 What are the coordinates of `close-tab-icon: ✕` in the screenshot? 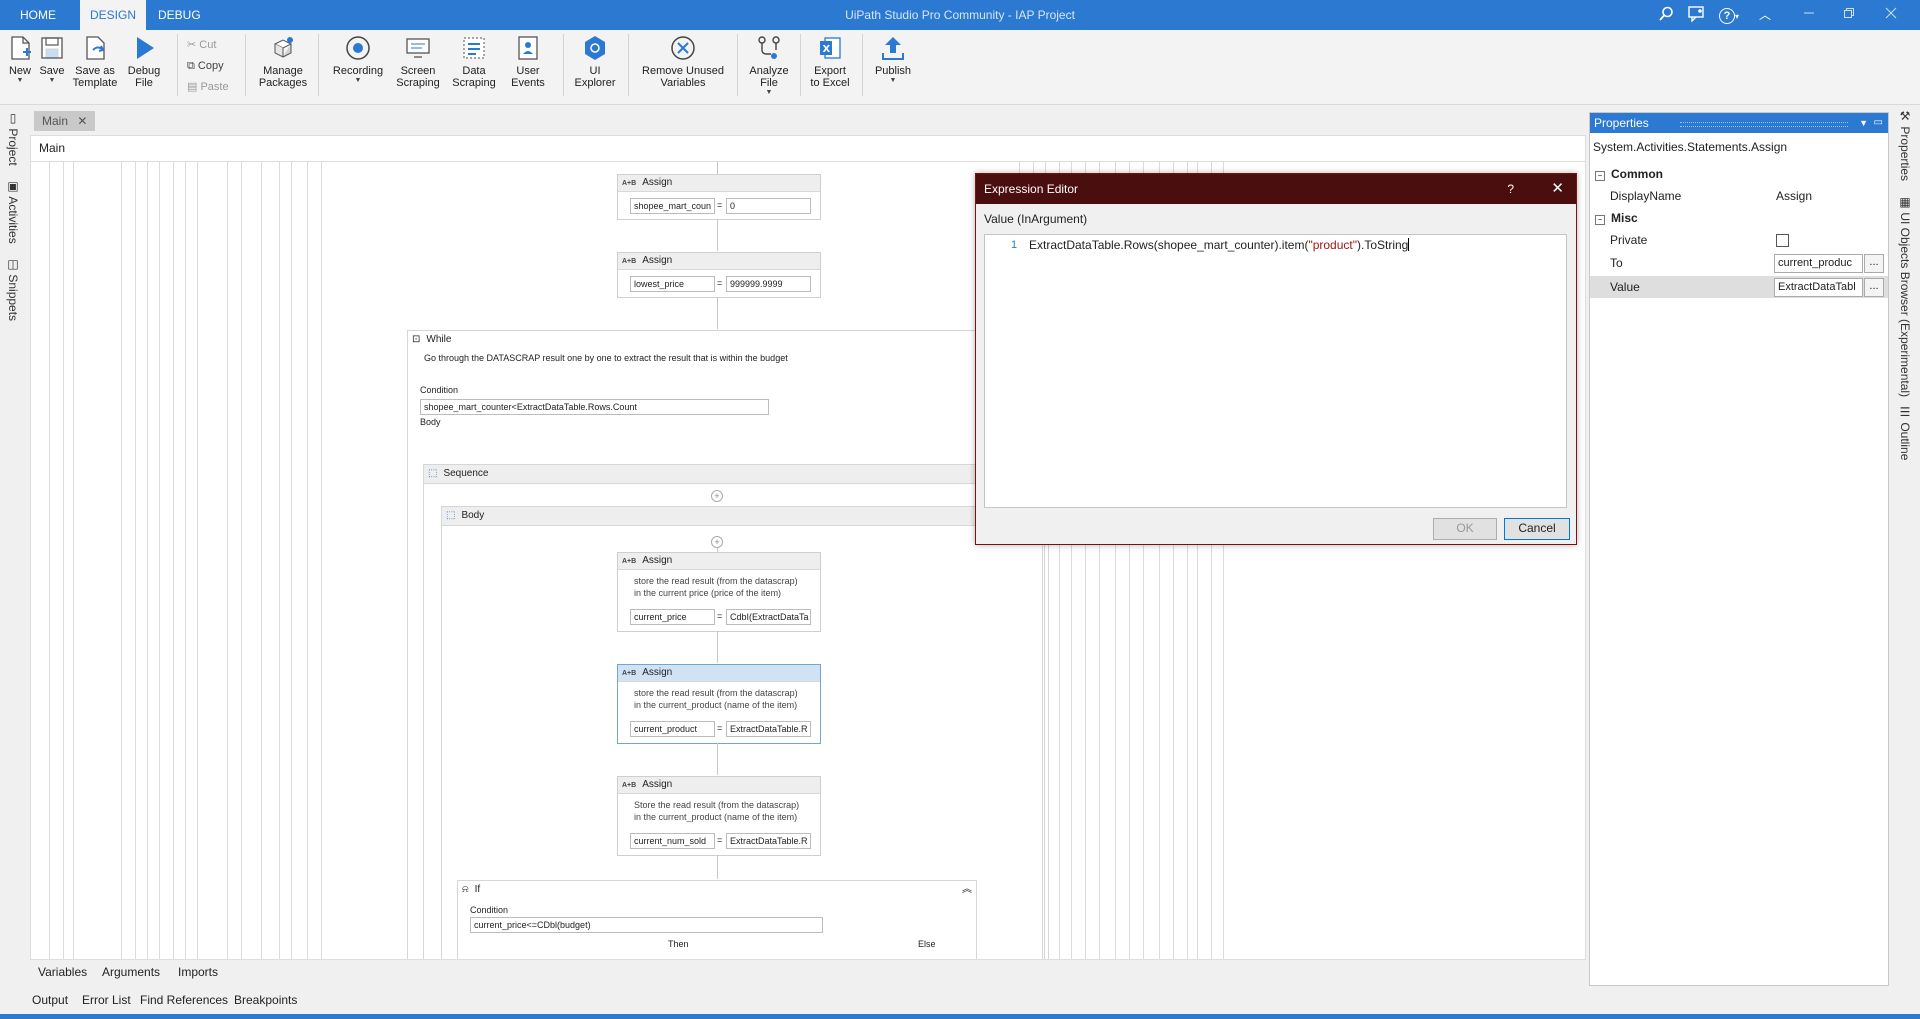 It's located at (82, 121).